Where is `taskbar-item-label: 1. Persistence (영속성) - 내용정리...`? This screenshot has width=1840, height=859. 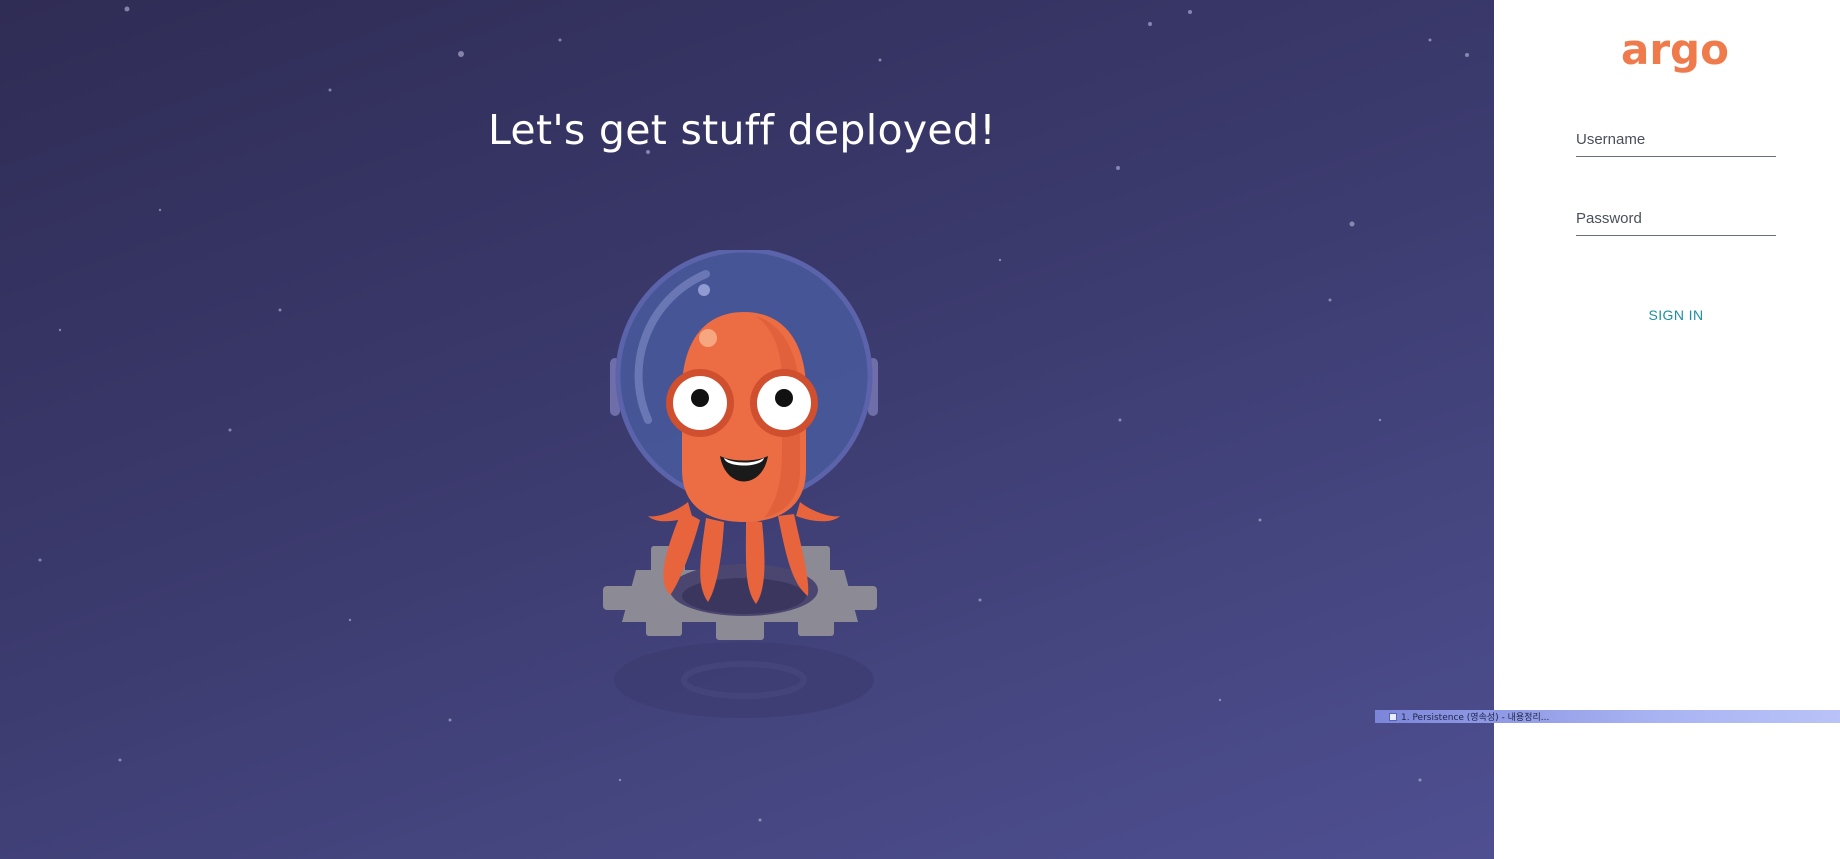 taskbar-item-label: 1. Persistence (영속성) - 내용정리... is located at coordinates (1475, 718).